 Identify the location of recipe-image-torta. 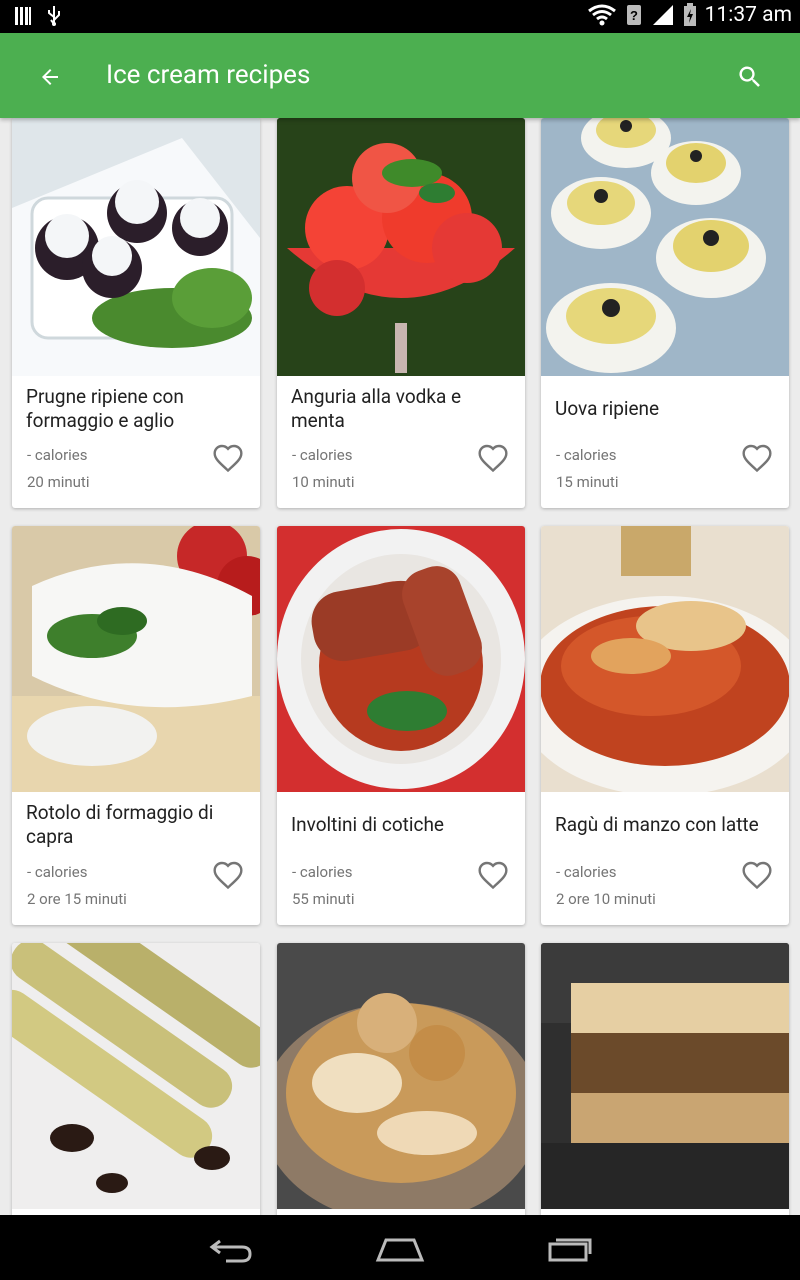
(665, 1076).